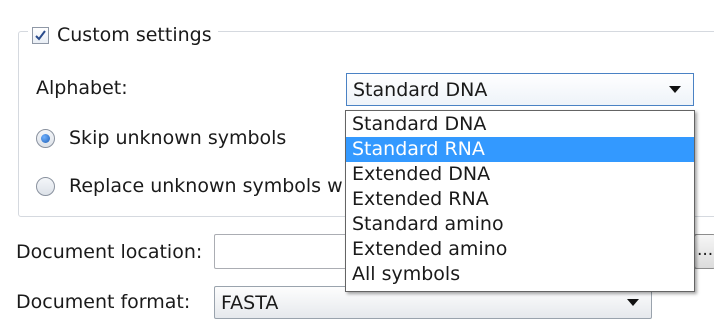 The image size is (714, 329). I want to click on checkmark-icon, so click(40, 35).